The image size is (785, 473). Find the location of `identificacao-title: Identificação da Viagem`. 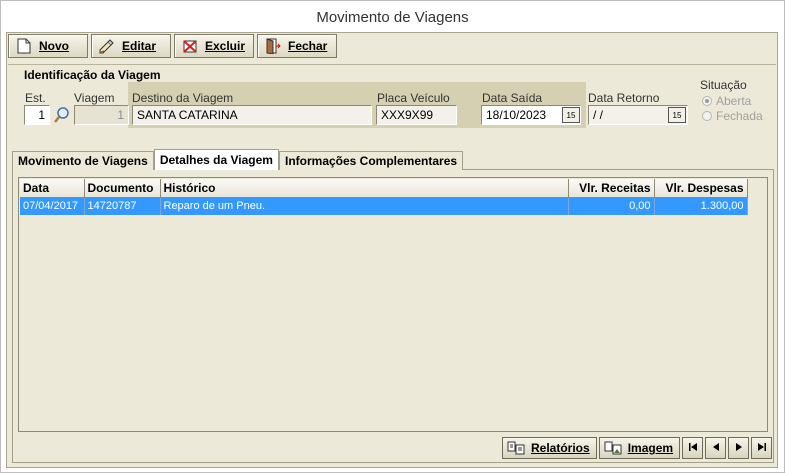

identificacao-title: Identificação da Viagem is located at coordinates (92, 75).